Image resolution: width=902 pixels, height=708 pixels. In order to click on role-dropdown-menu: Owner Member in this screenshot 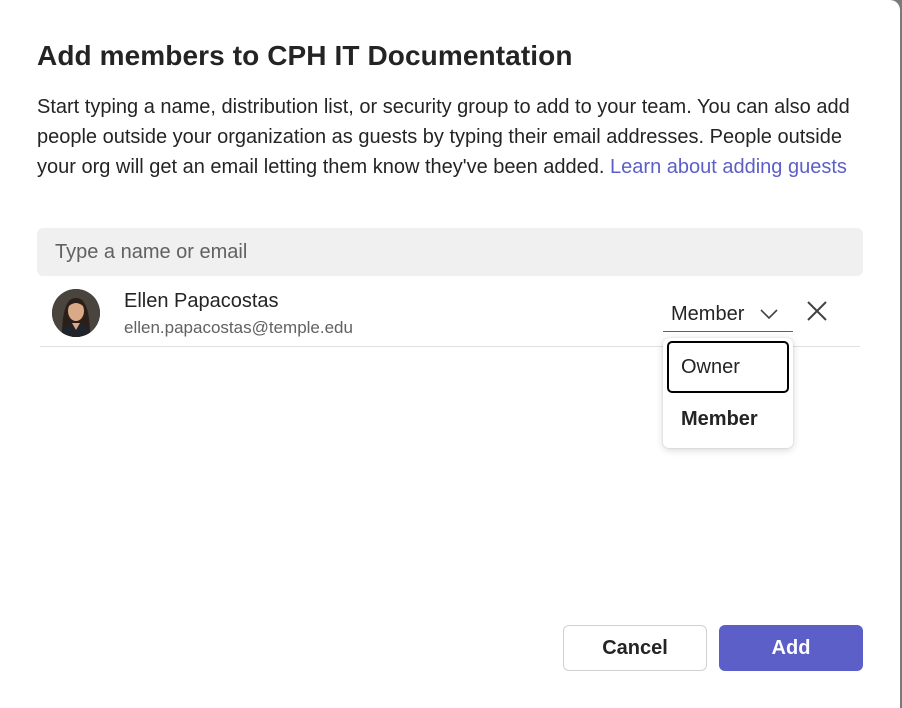, I will do `click(728, 393)`.